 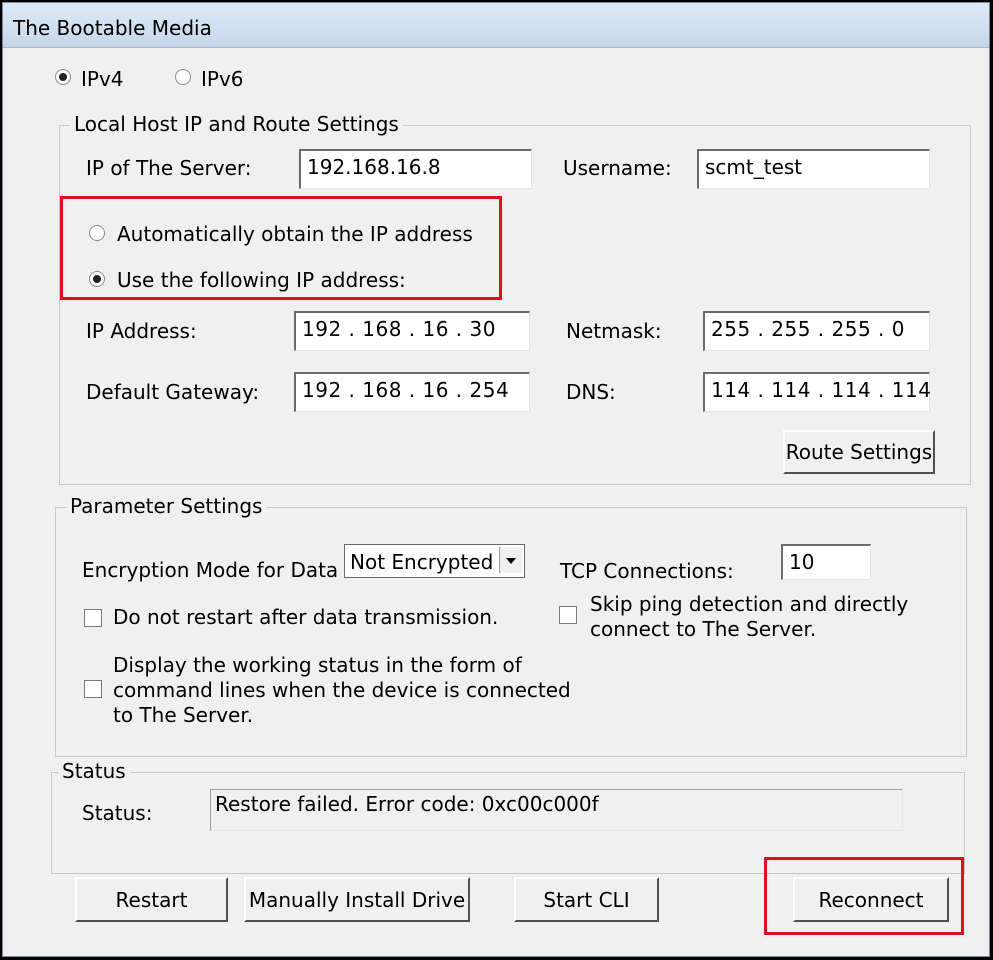 I want to click on local-host-legend: Local Host IP and Route Settings, so click(x=236, y=124).